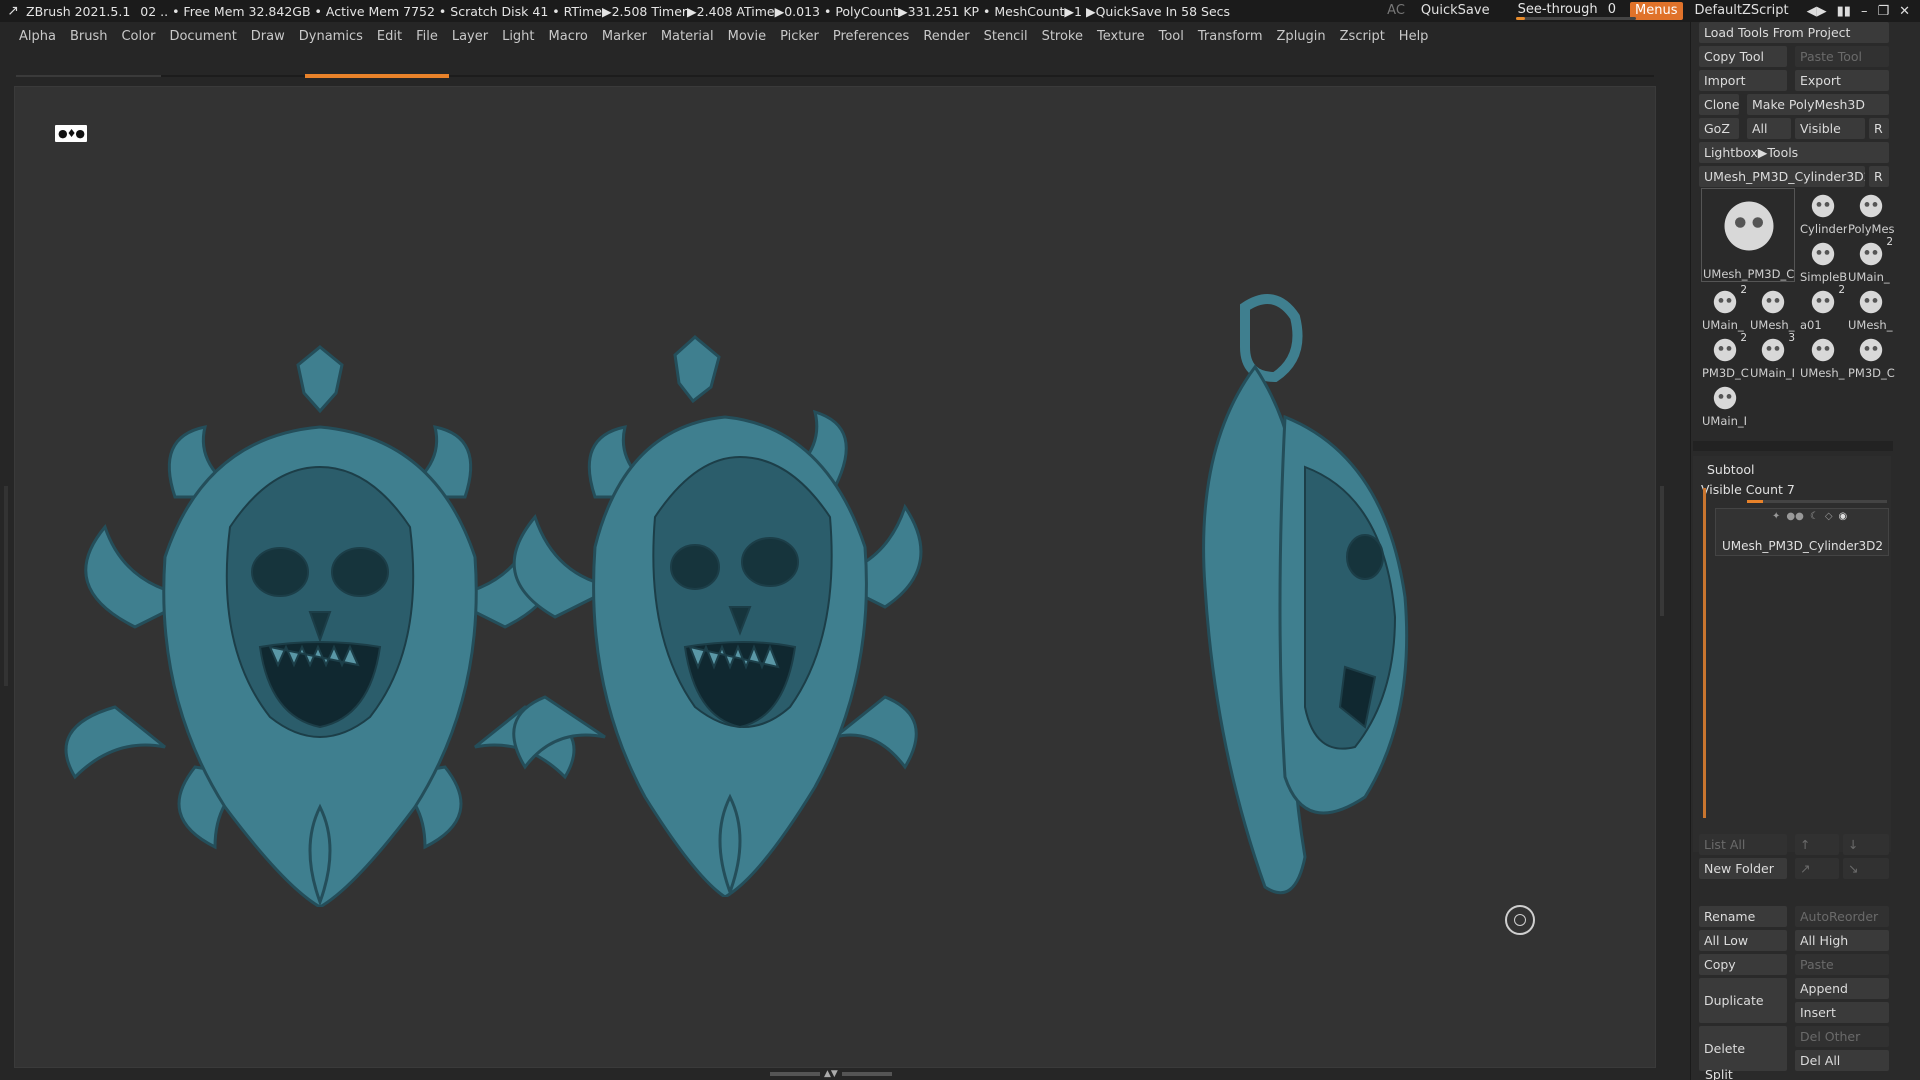 The width and height of the screenshot is (1920, 1080). What do you see at coordinates (1871, 212) in the screenshot?
I see `tool-thumbnail: PolyMes` at bounding box center [1871, 212].